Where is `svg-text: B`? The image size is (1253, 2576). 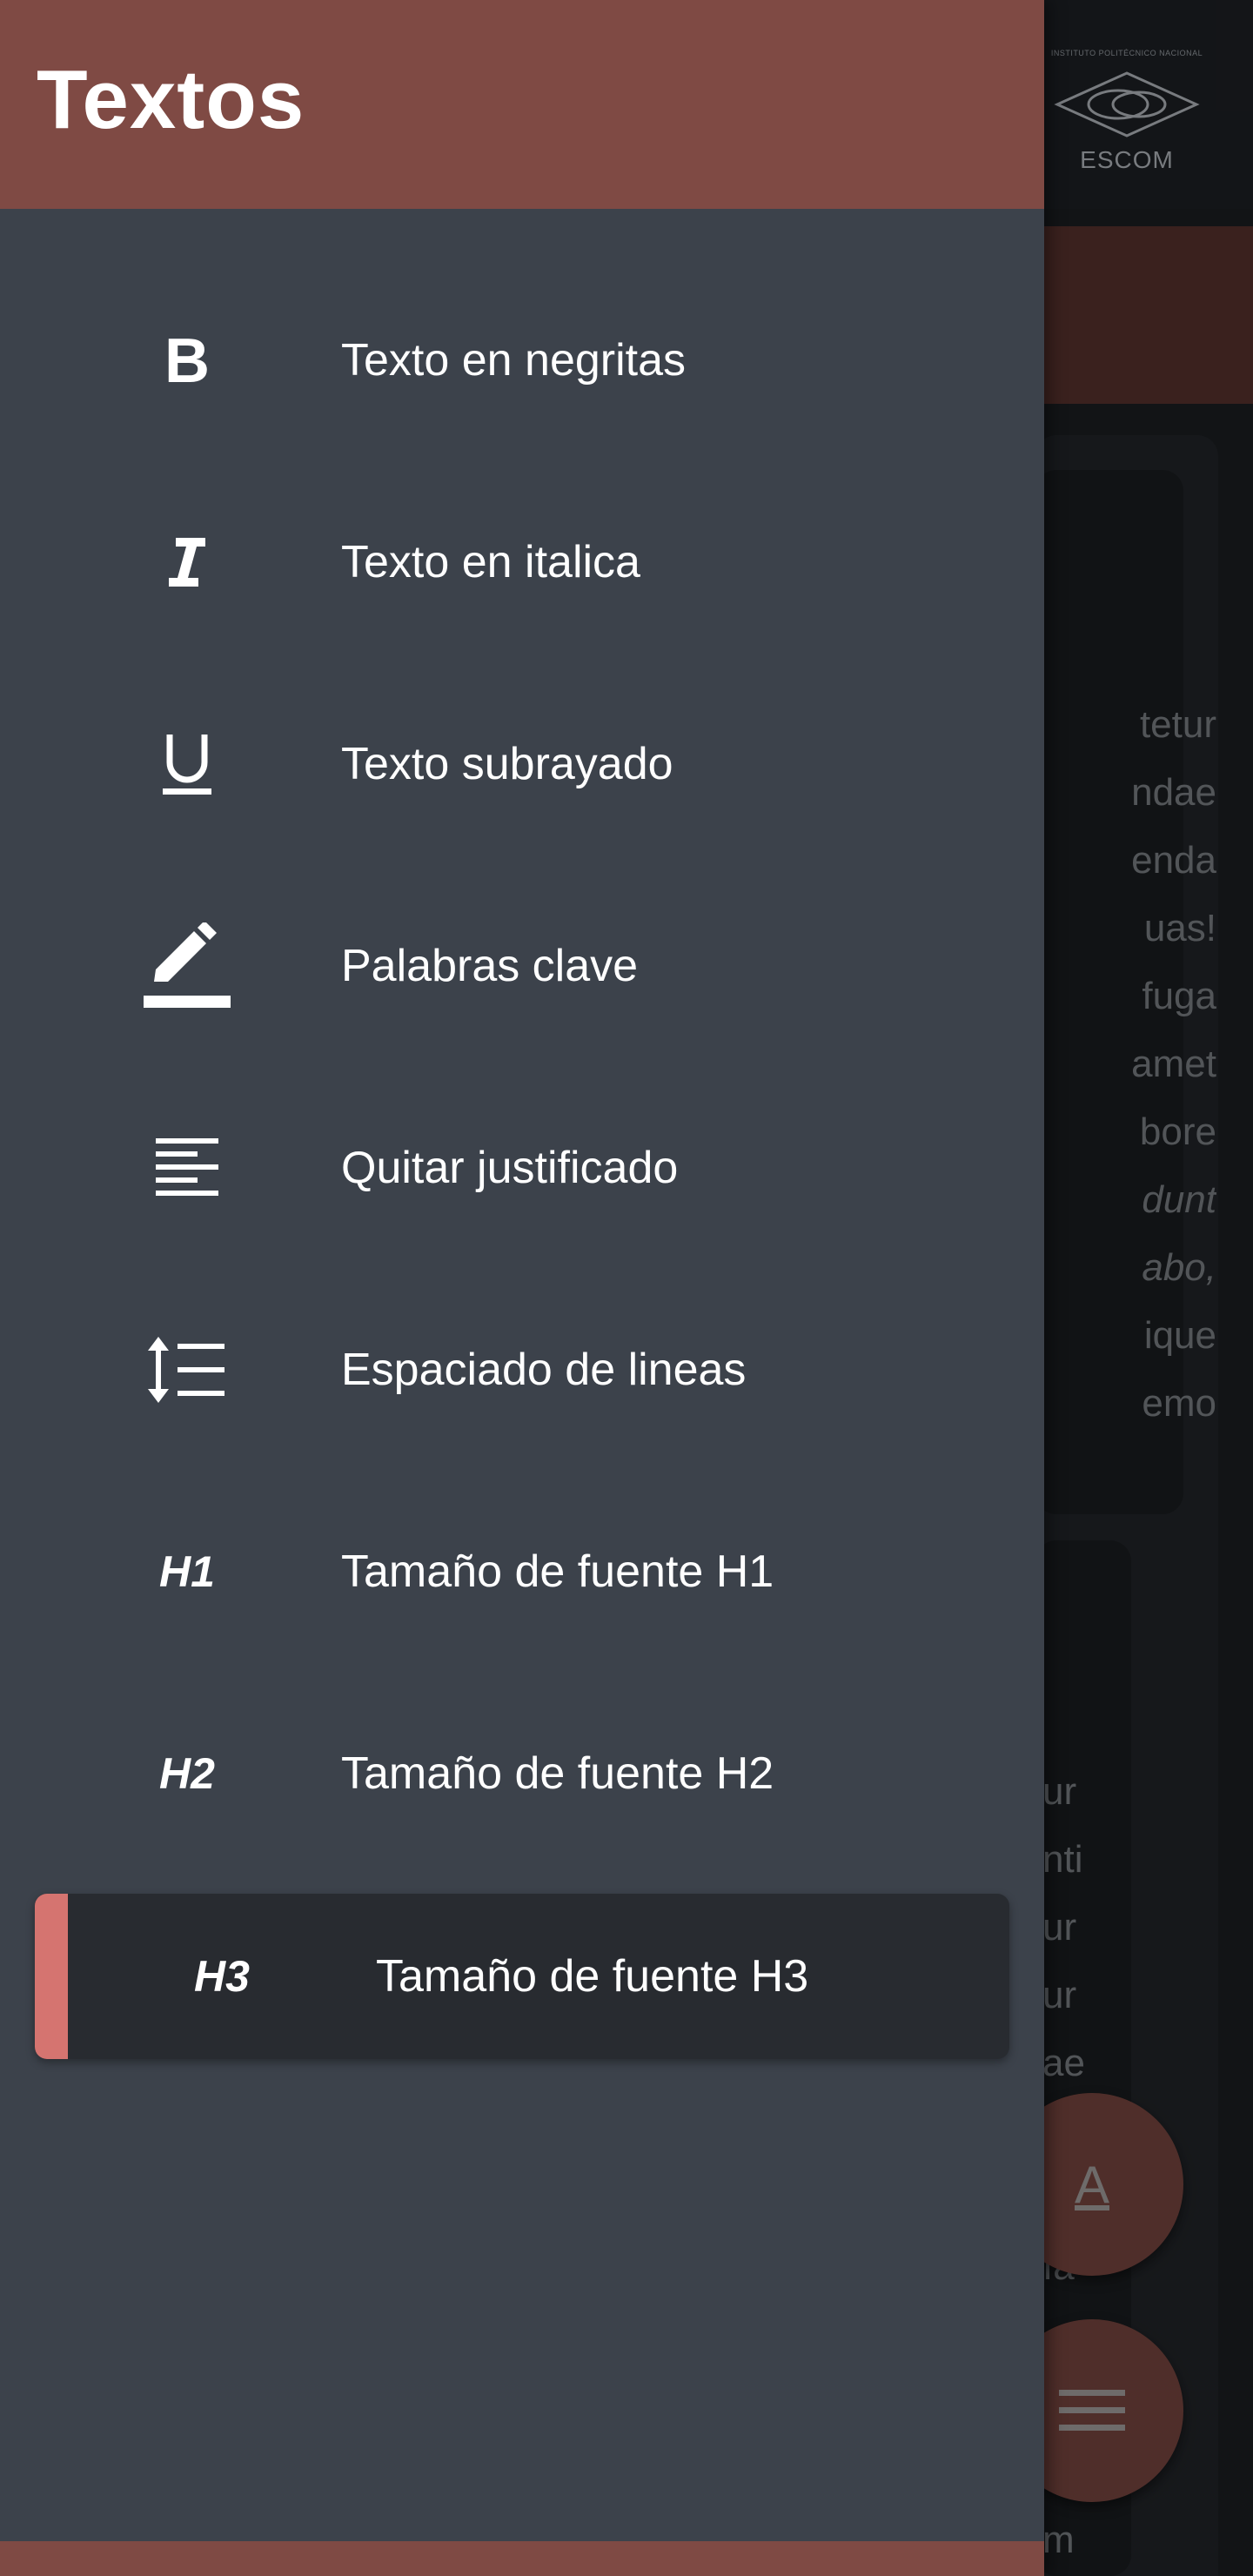 svg-text: B is located at coordinates (187, 360).